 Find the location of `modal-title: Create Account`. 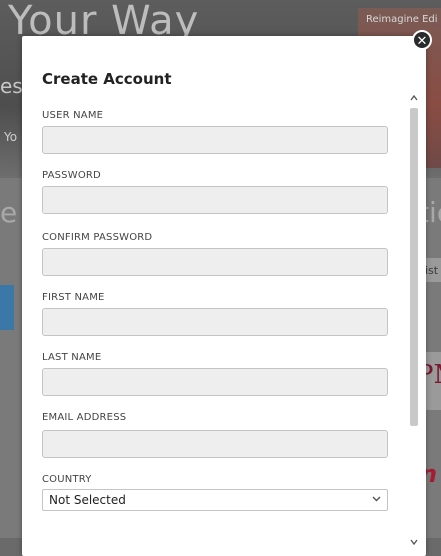

modal-title: Create Account is located at coordinates (107, 79).